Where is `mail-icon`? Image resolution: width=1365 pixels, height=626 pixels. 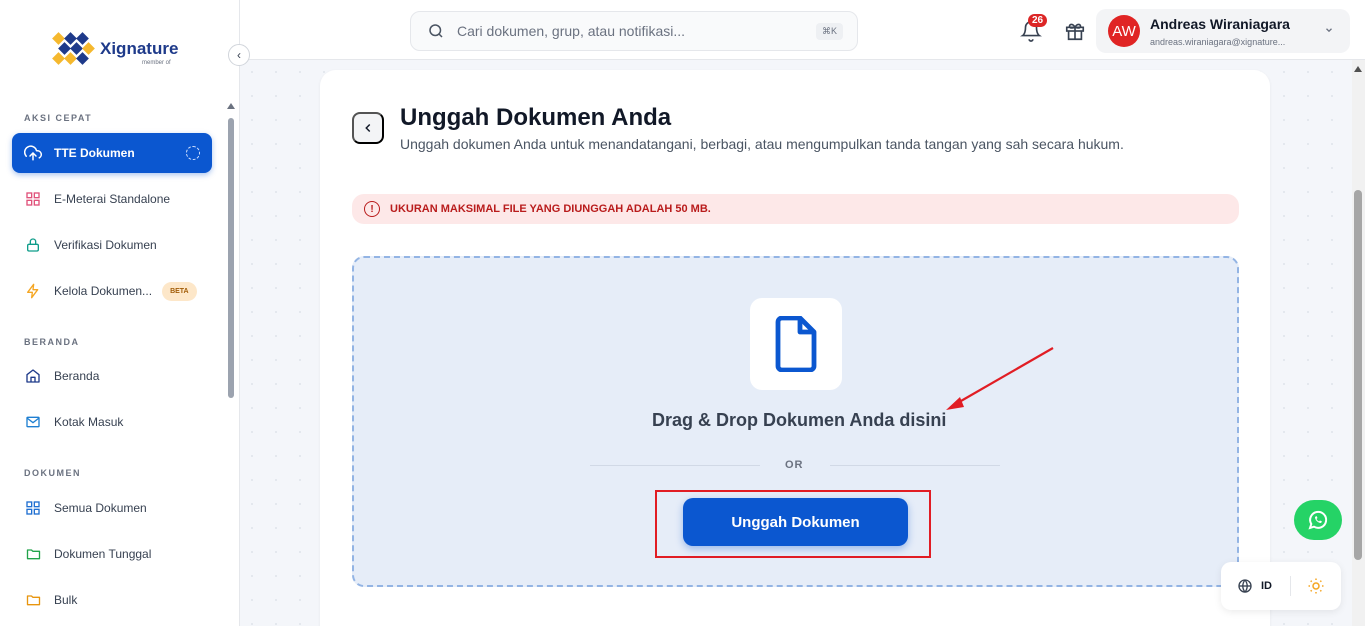
mail-icon is located at coordinates (33, 422).